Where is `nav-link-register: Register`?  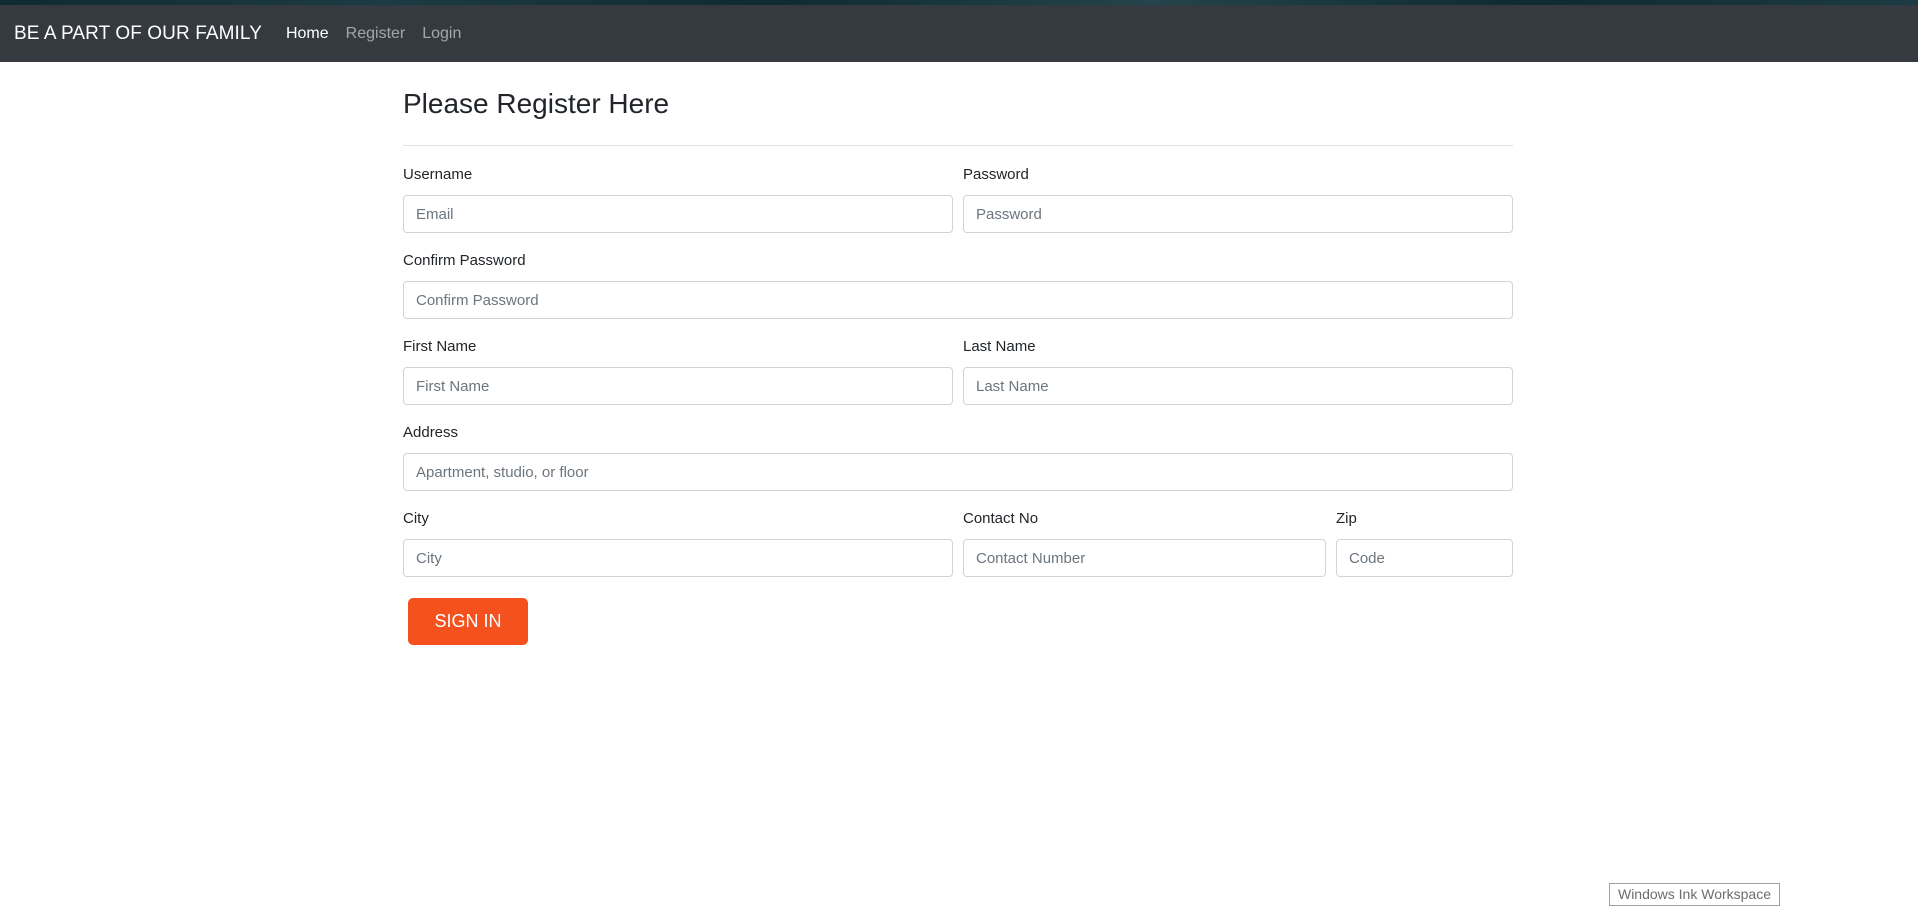 nav-link-register: Register is located at coordinates (376, 34).